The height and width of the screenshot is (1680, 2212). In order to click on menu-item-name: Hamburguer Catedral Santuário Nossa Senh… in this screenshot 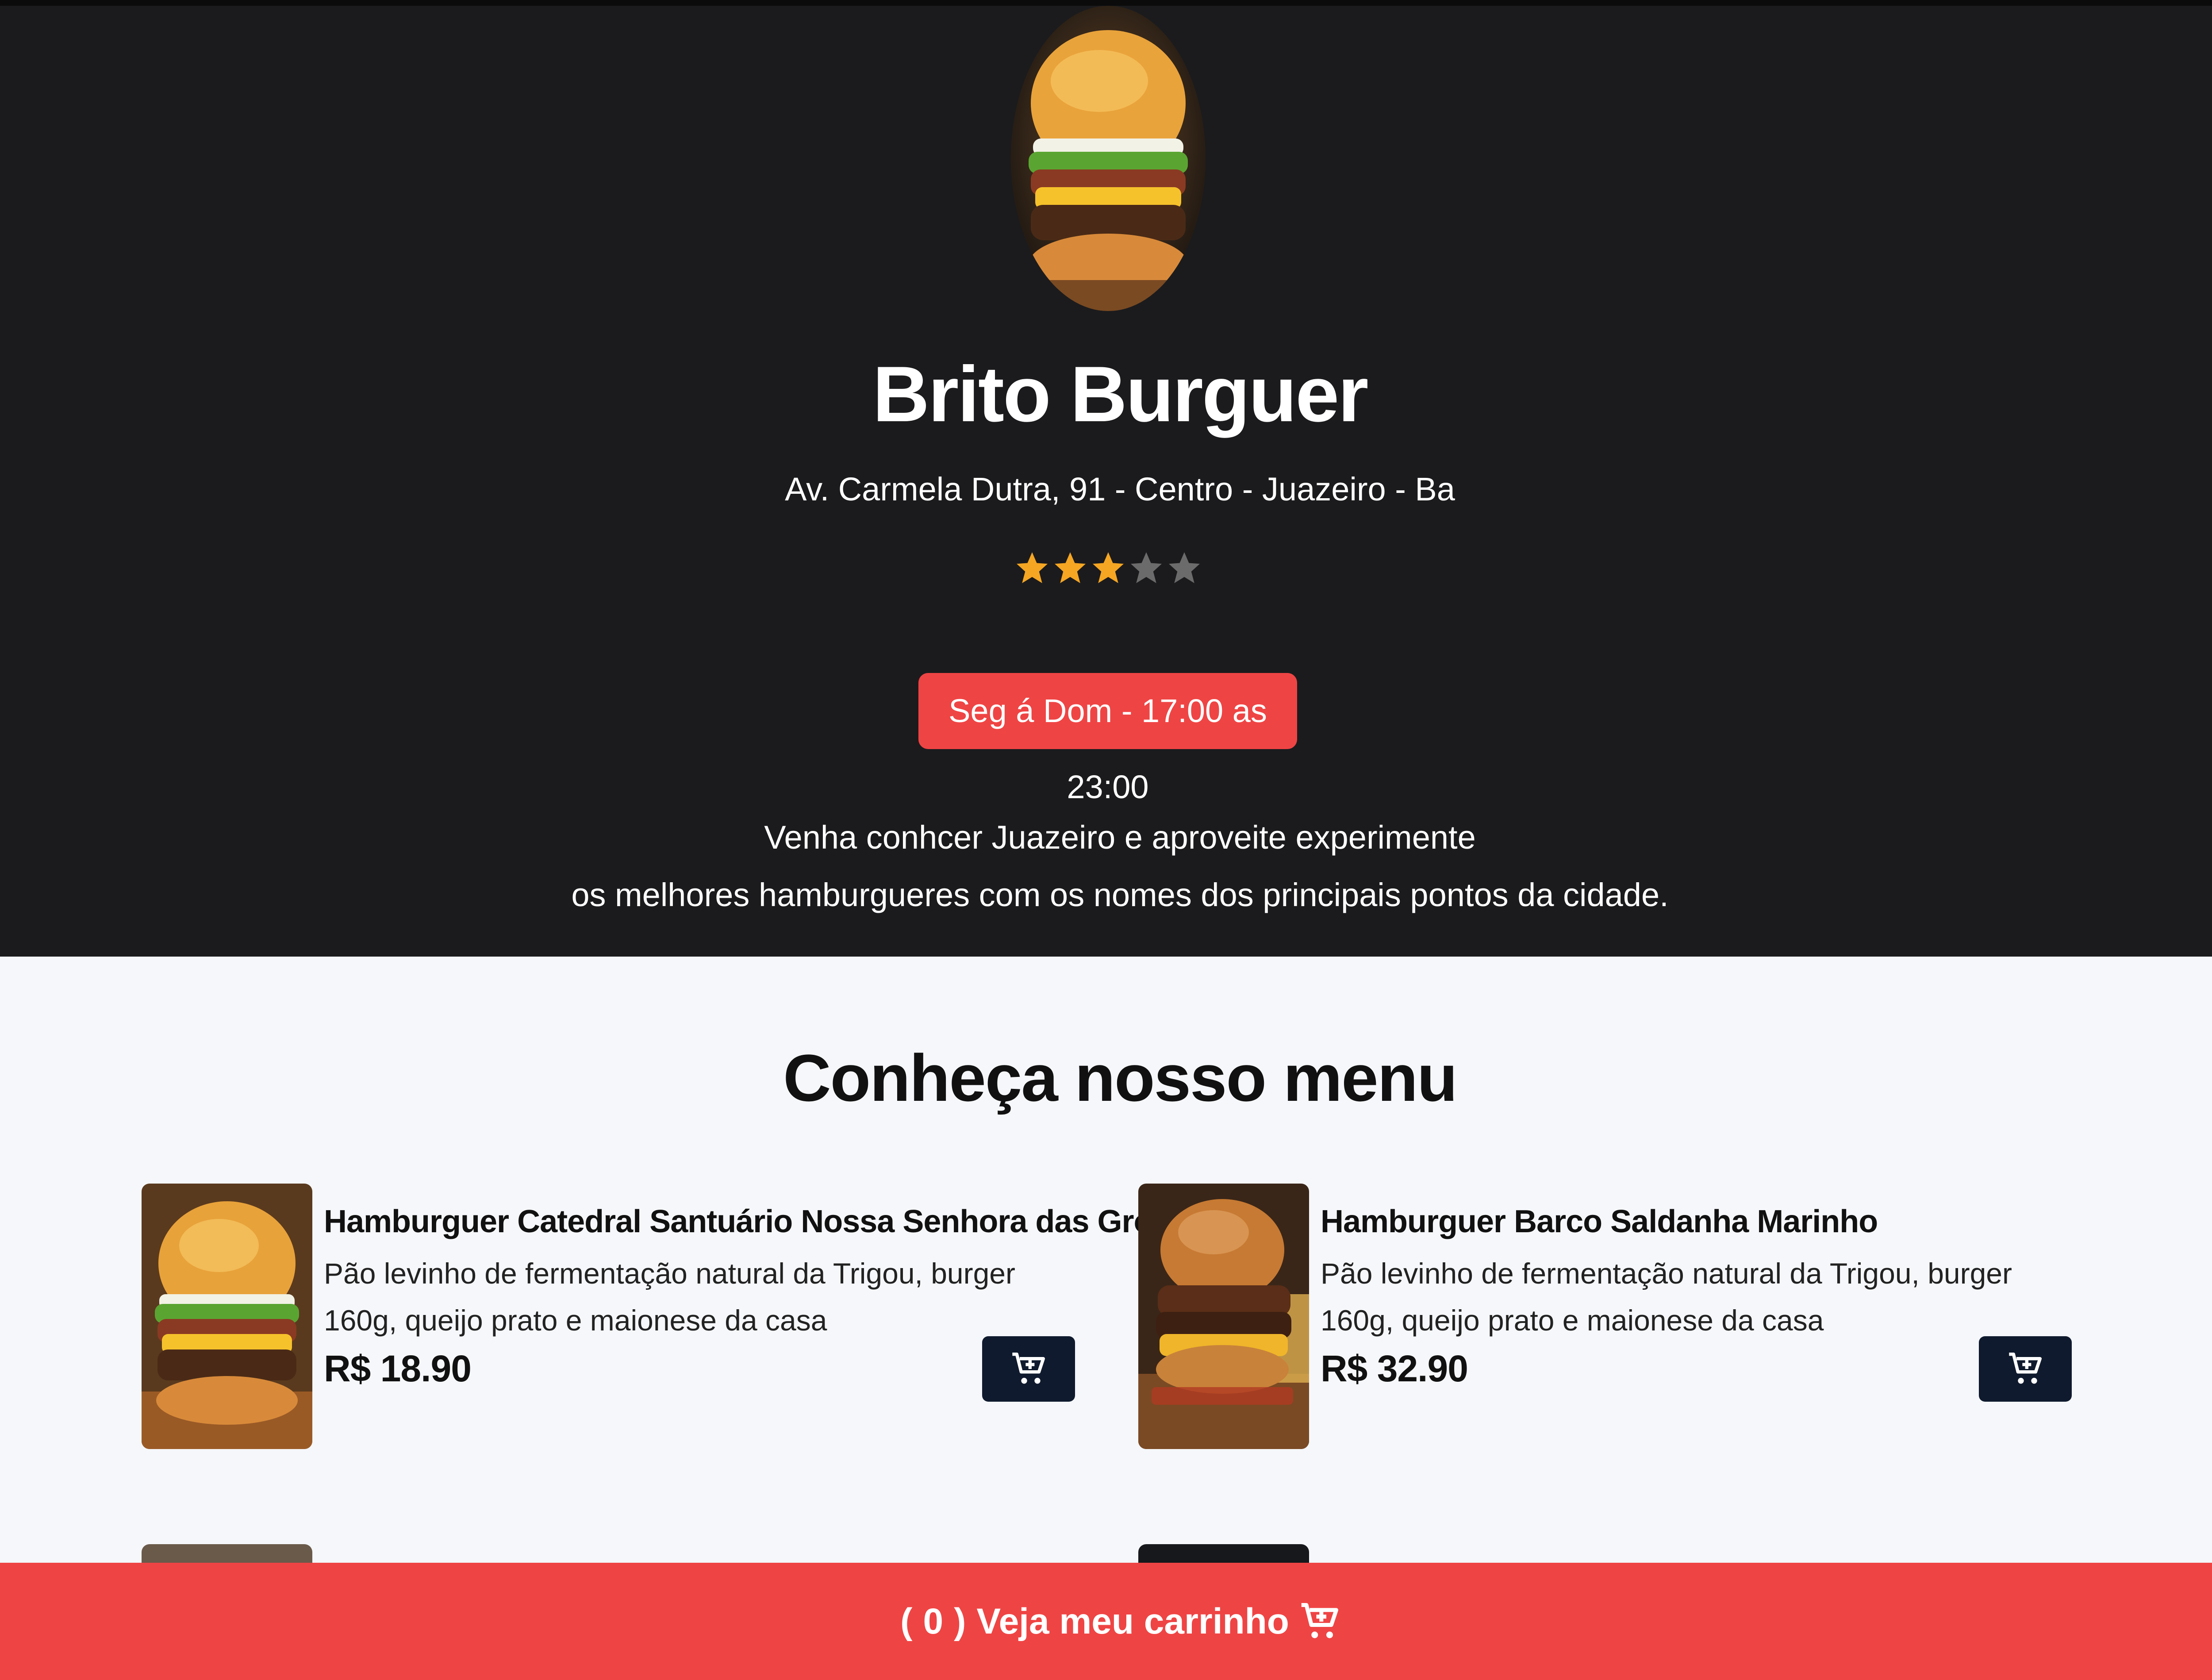, I will do `click(761, 1221)`.